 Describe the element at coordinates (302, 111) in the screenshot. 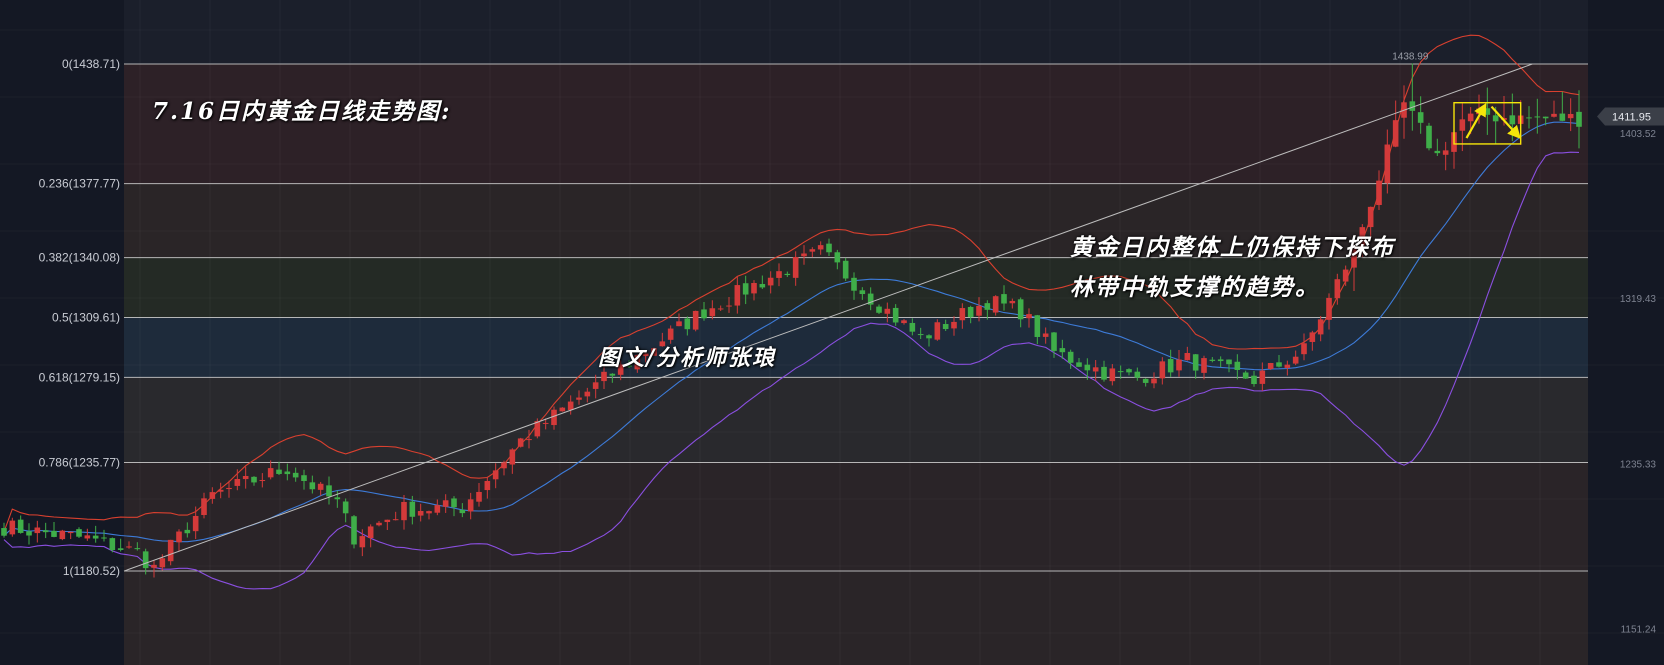

I see `chart-title-annotation: 7.16日内黄金日线走势图:` at that location.